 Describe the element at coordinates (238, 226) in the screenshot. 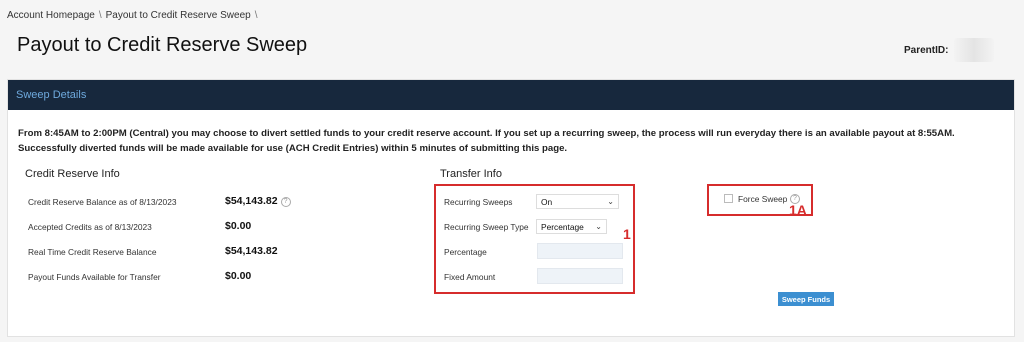

I see `accepted-credits-value: $0.00` at that location.